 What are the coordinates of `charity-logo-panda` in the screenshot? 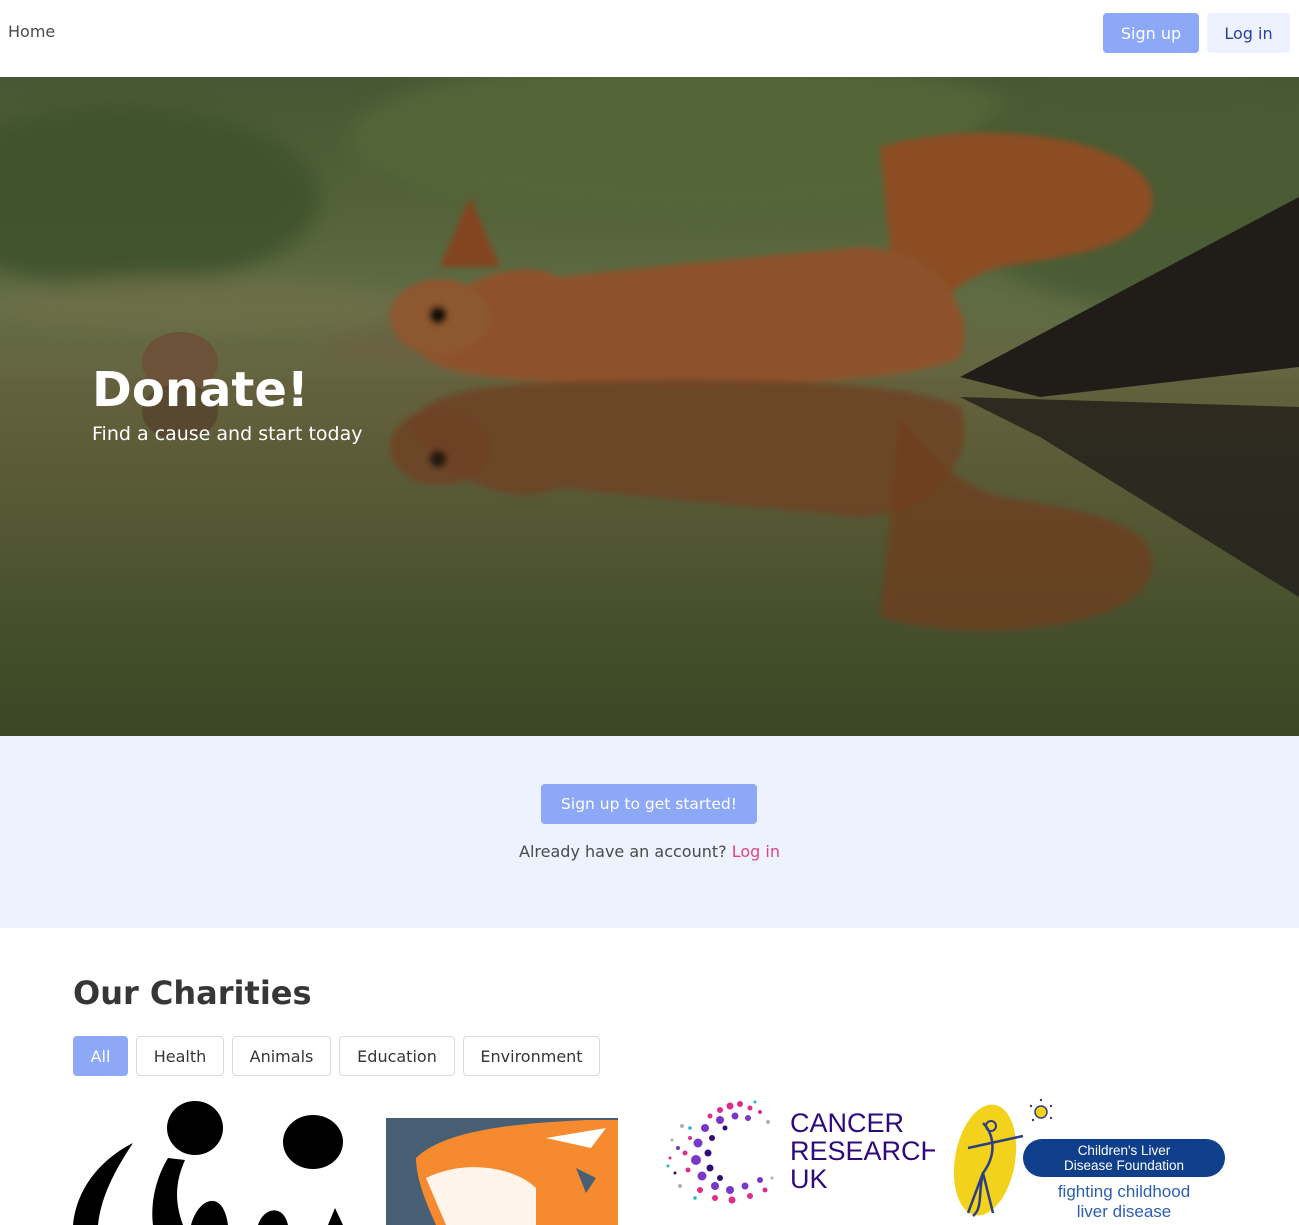 It's located at (209, 1161).